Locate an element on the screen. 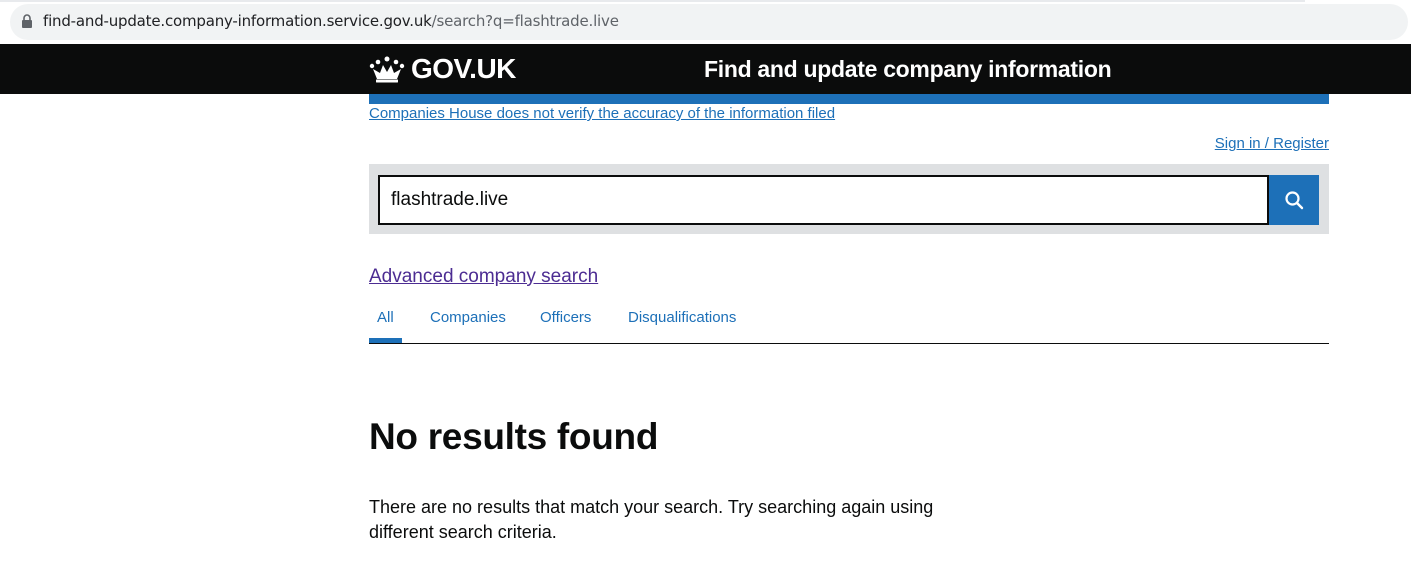  search-icon is located at coordinates (1294, 200).